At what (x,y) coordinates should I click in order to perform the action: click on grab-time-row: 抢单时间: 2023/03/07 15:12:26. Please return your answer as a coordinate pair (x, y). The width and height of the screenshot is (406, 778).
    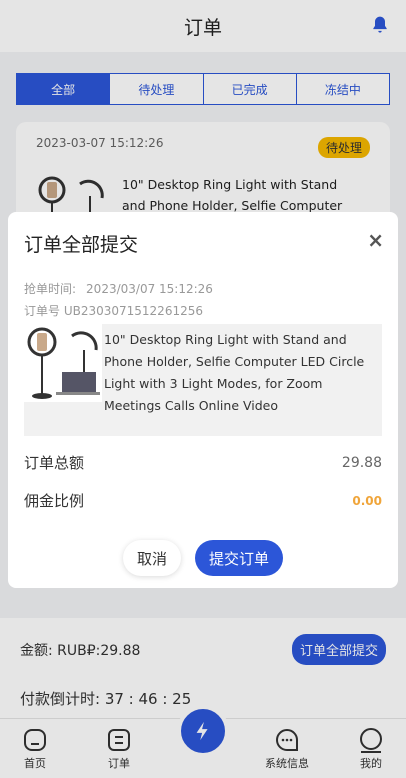
    Looking at the image, I should click on (123, 288).